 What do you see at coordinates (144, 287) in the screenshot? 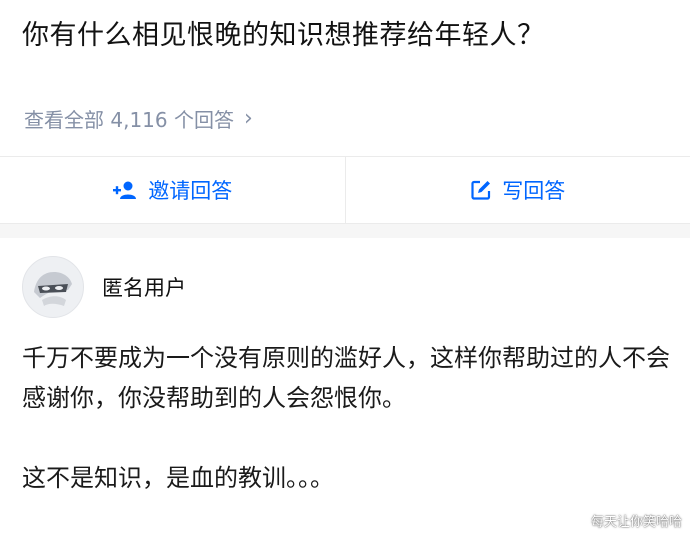
I see `author-name: 匿名用户` at bounding box center [144, 287].